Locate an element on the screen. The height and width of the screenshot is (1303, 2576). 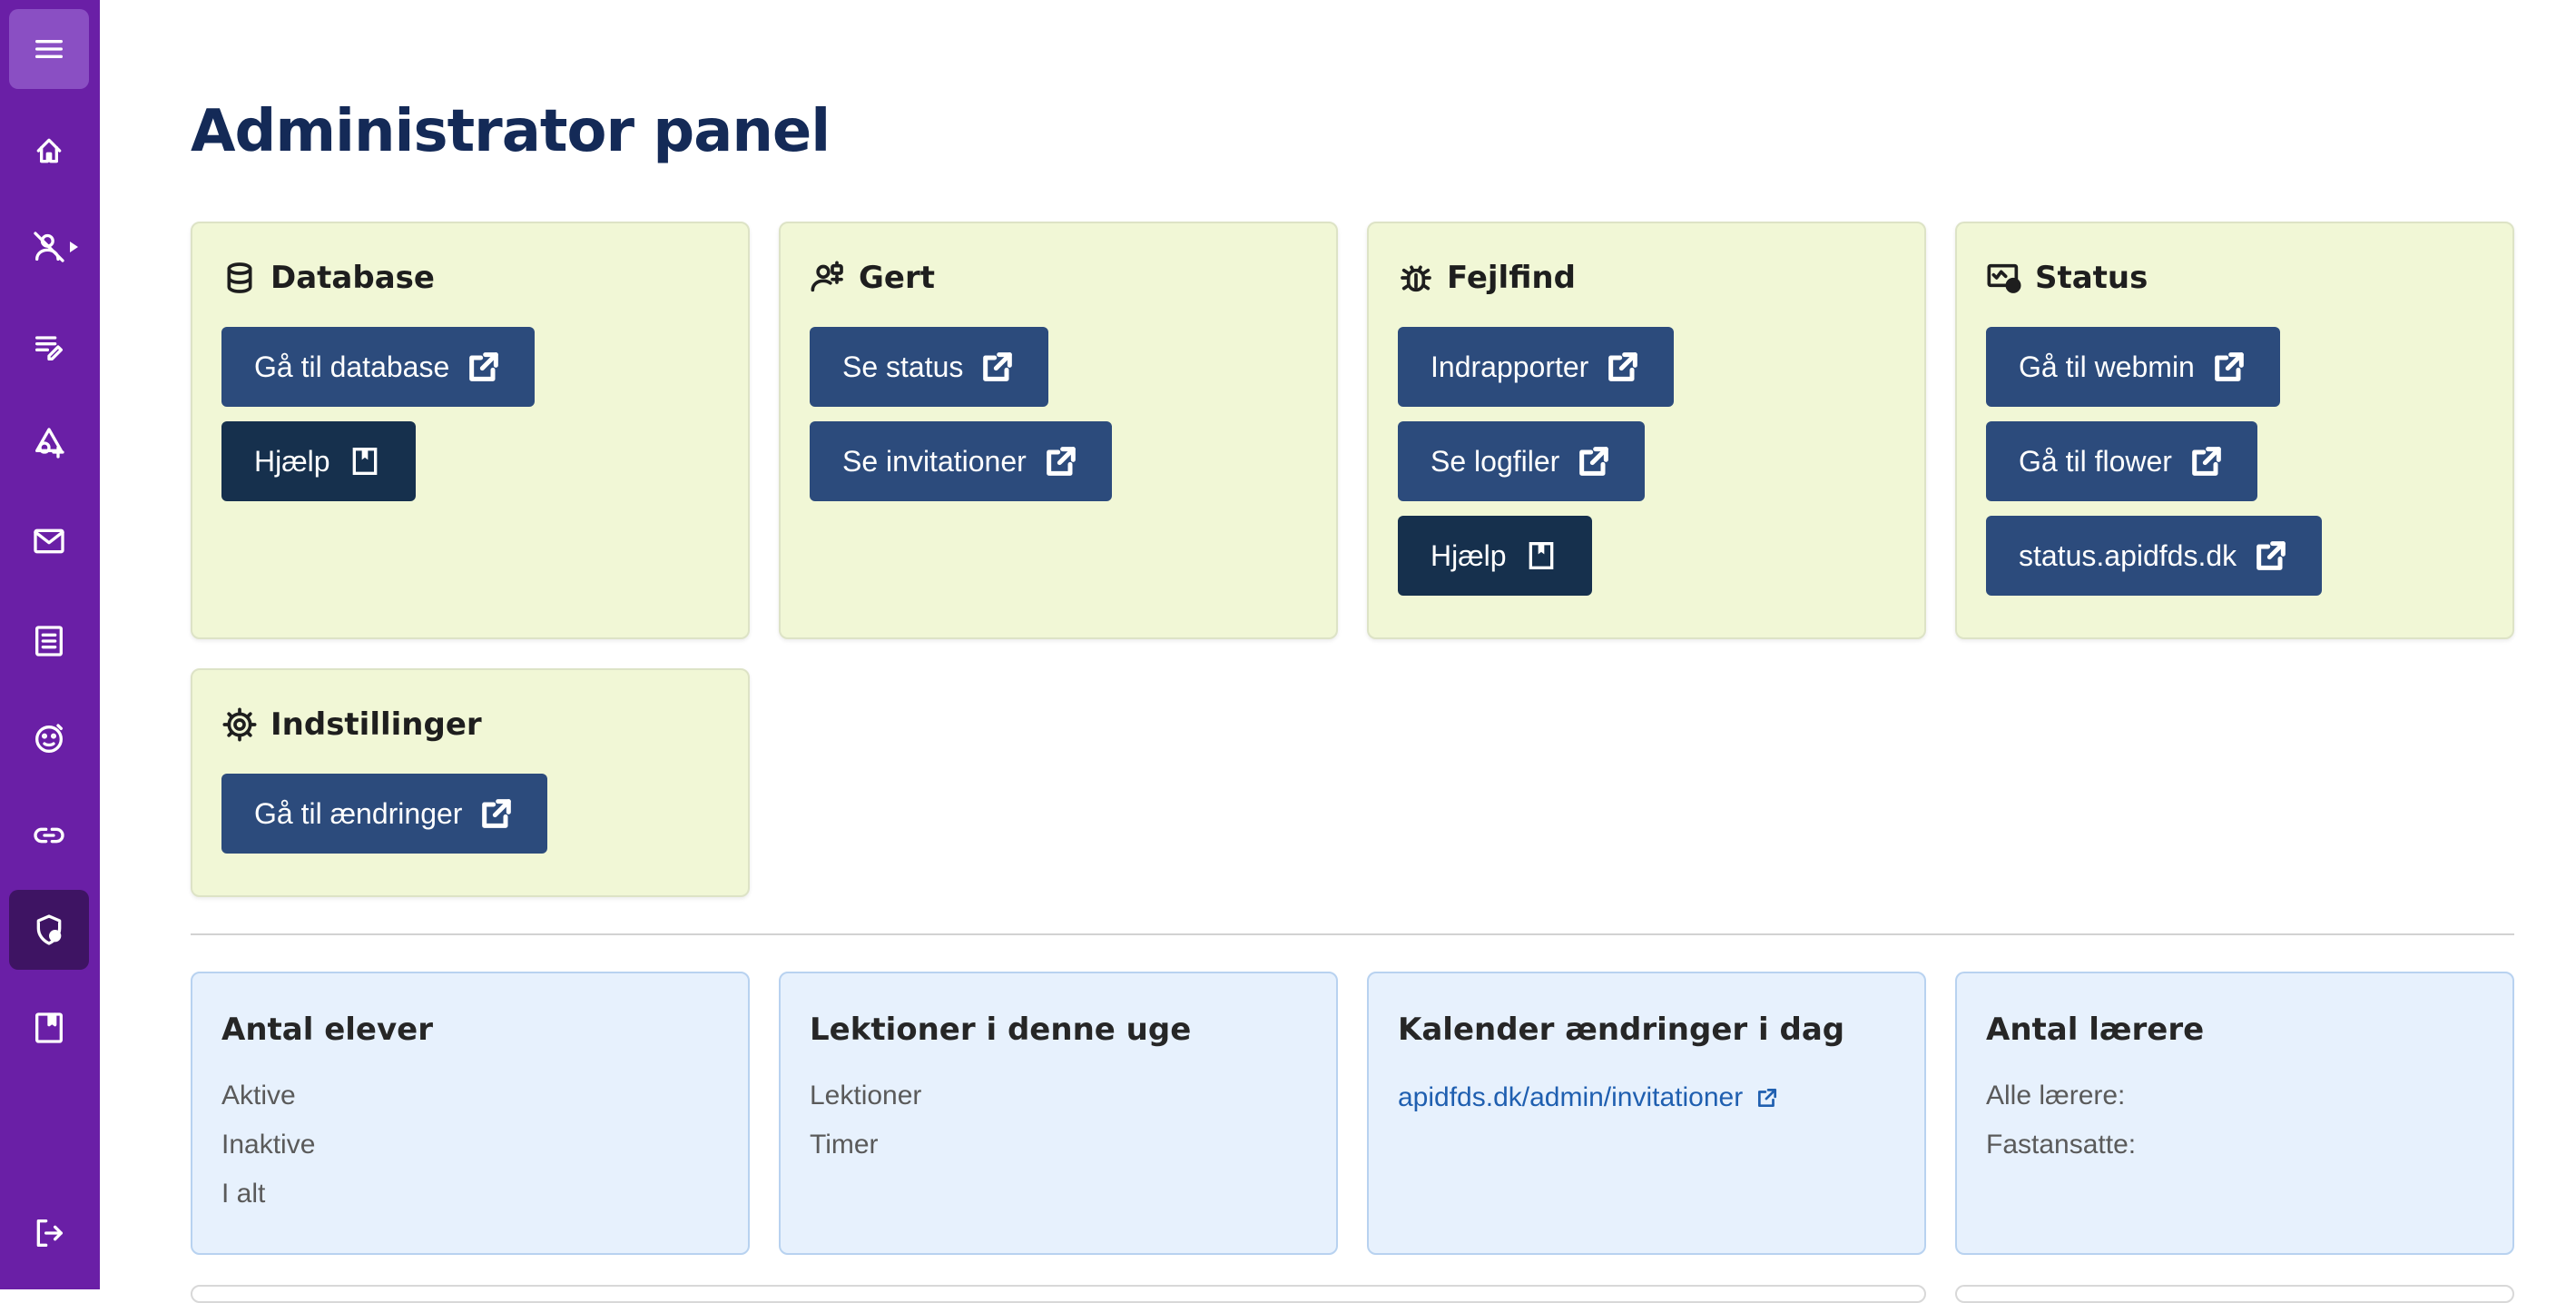
robot-person-icon is located at coordinates (827, 277).